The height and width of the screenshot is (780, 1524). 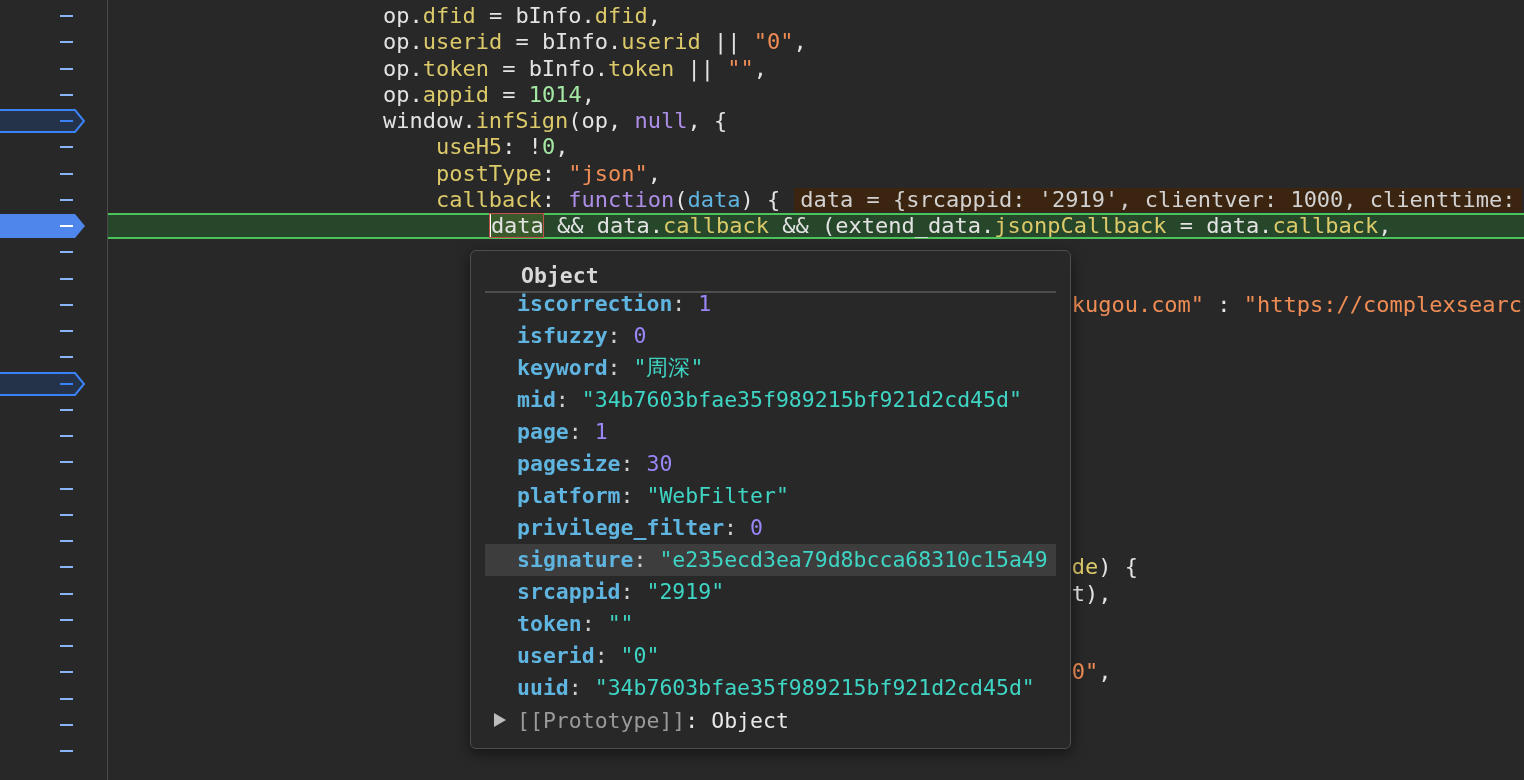 I want to click on property-row: iscorrection: 1, so click(x=770, y=304).